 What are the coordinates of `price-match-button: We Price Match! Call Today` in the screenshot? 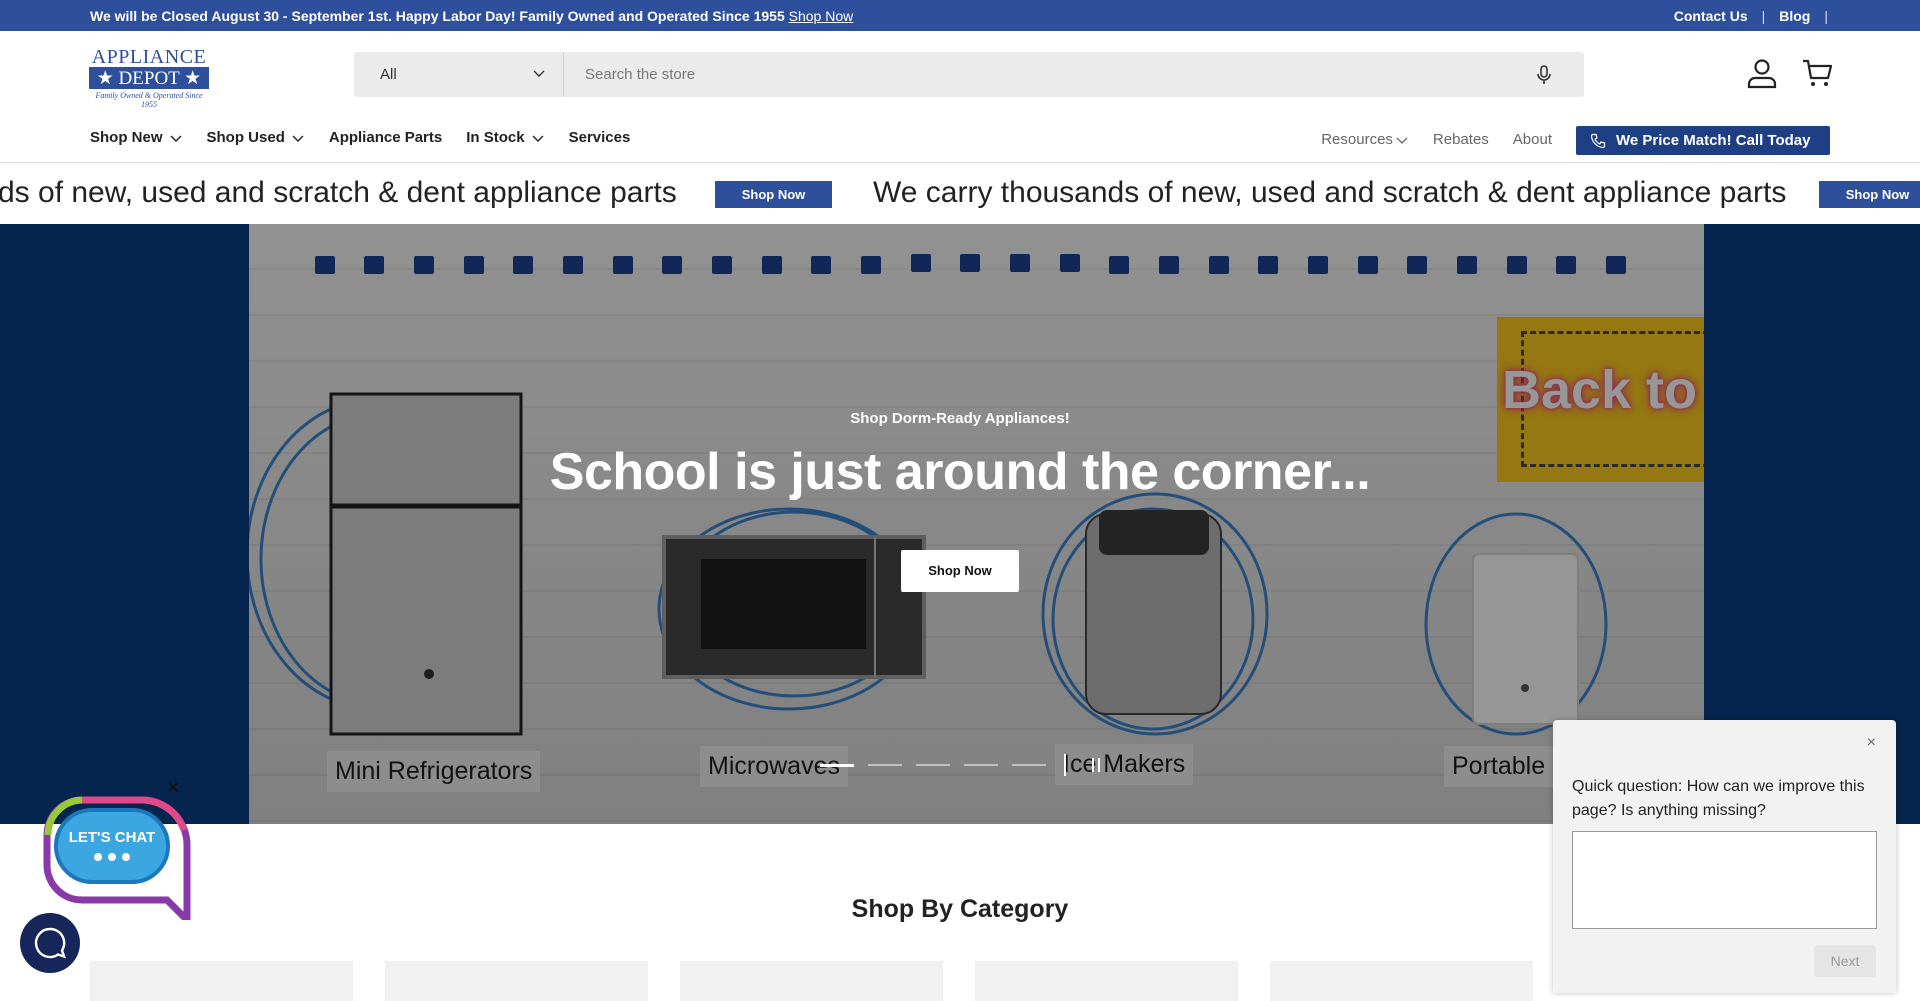 It's located at (1703, 140).